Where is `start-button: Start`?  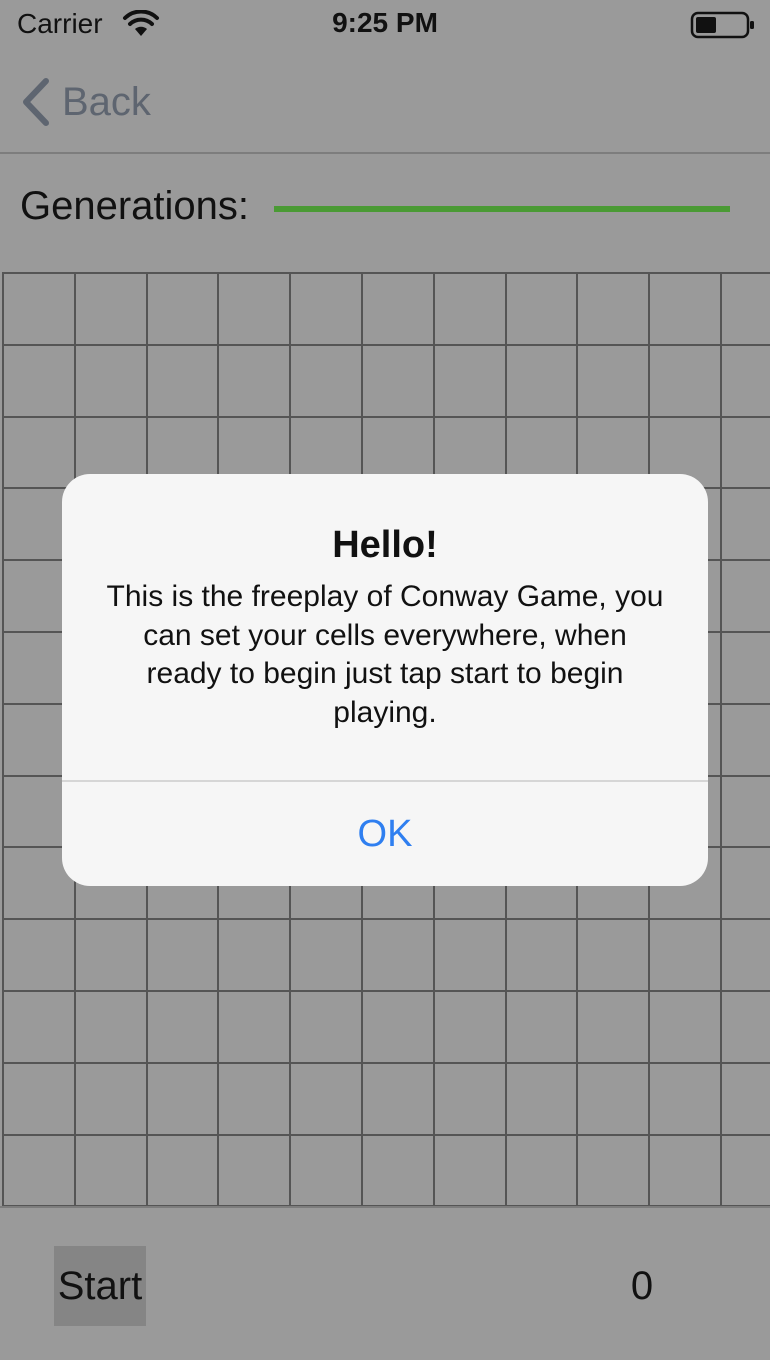
start-button: Start is located at coordinates (100, 1286).